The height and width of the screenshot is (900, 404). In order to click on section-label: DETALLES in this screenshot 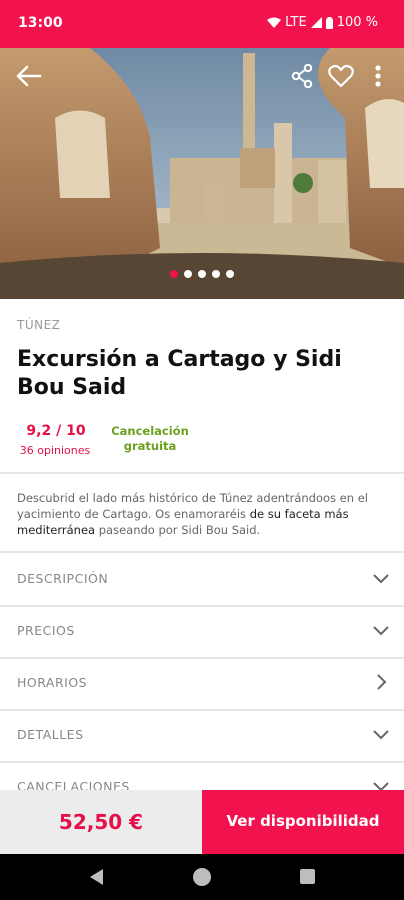, I will do `click(50, 734)`.